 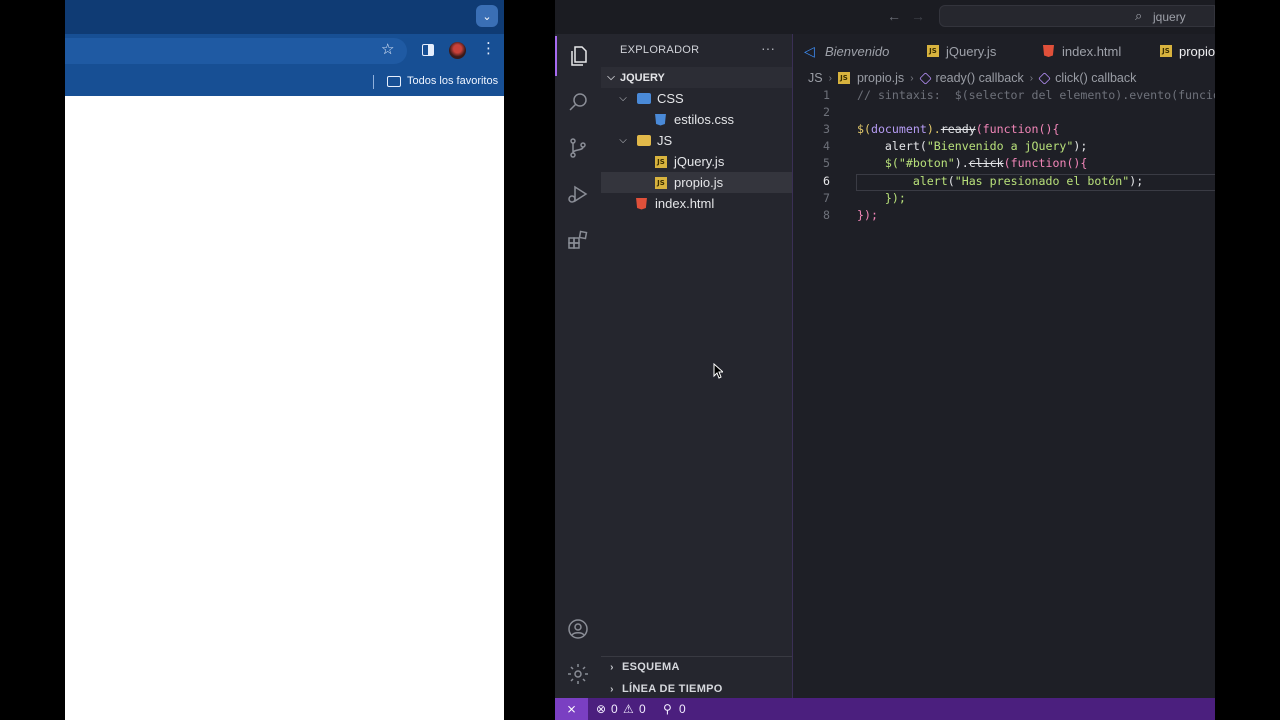 What do you see at coordinates (826, 95) in the screenshot?
I see `line-number: 1` at bounding box center [826, 95].